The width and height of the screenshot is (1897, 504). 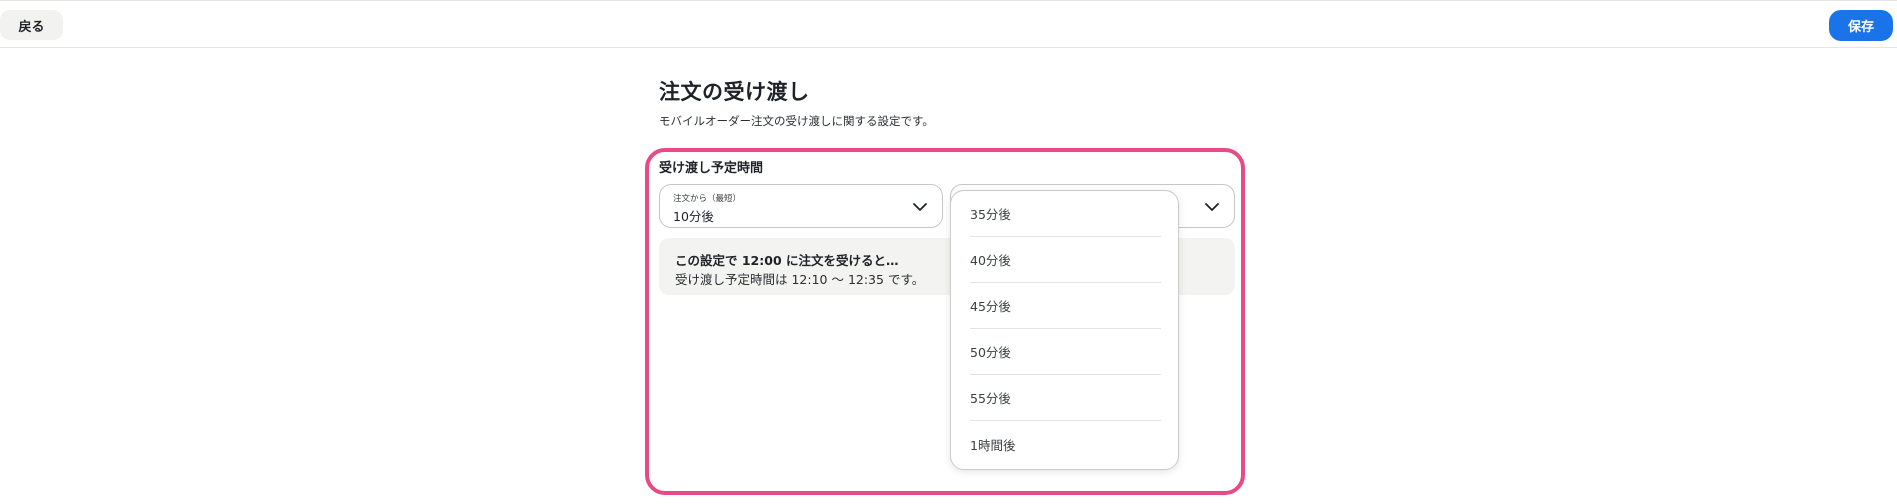 What do you see at coordinates (1065, 260) in the screenshot?
I see `dropdown-option: 40分後` at bounding box center [1065, 260].